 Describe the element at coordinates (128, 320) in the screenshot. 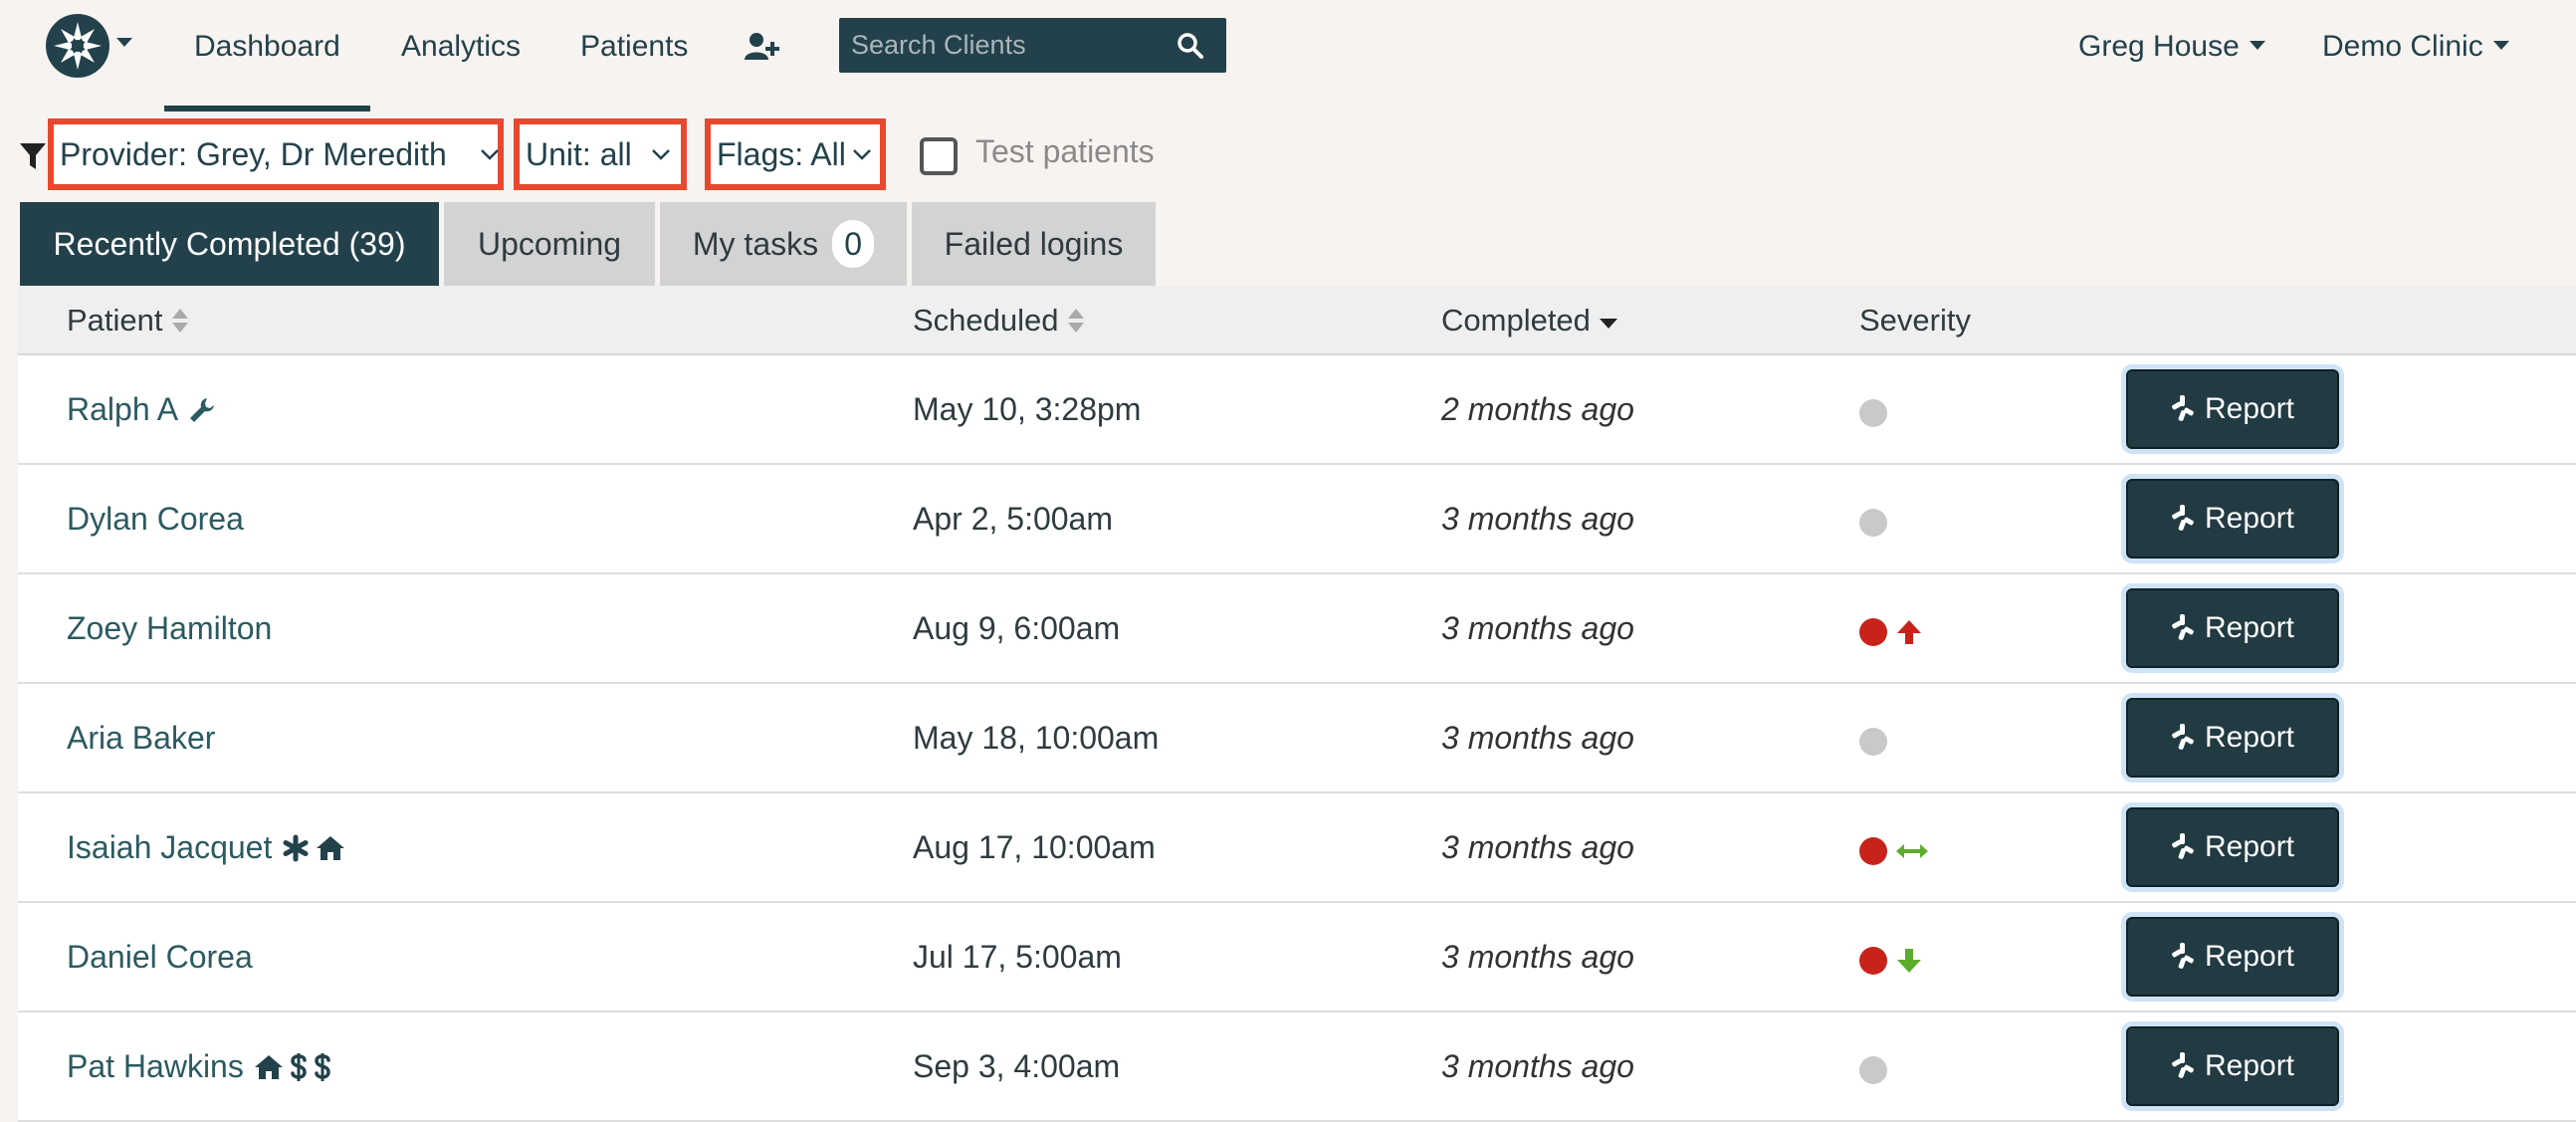

I see `column-header-patient: Patient` at that location.